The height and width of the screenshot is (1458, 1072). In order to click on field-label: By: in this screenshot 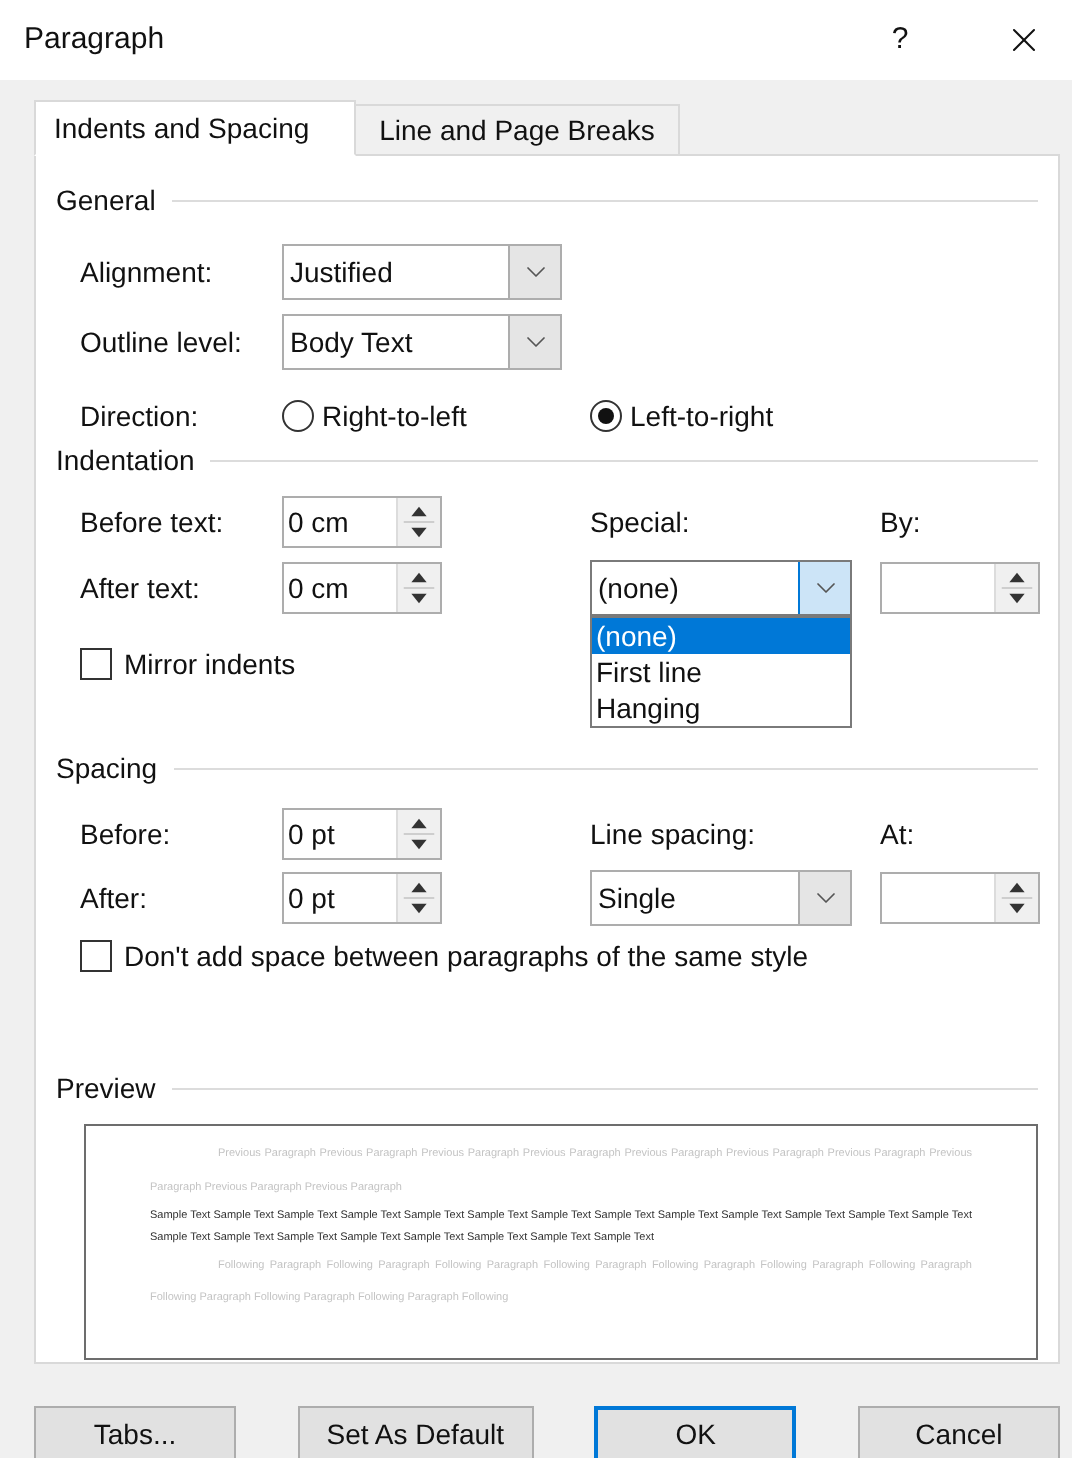, I will do `click(900, 522)`.